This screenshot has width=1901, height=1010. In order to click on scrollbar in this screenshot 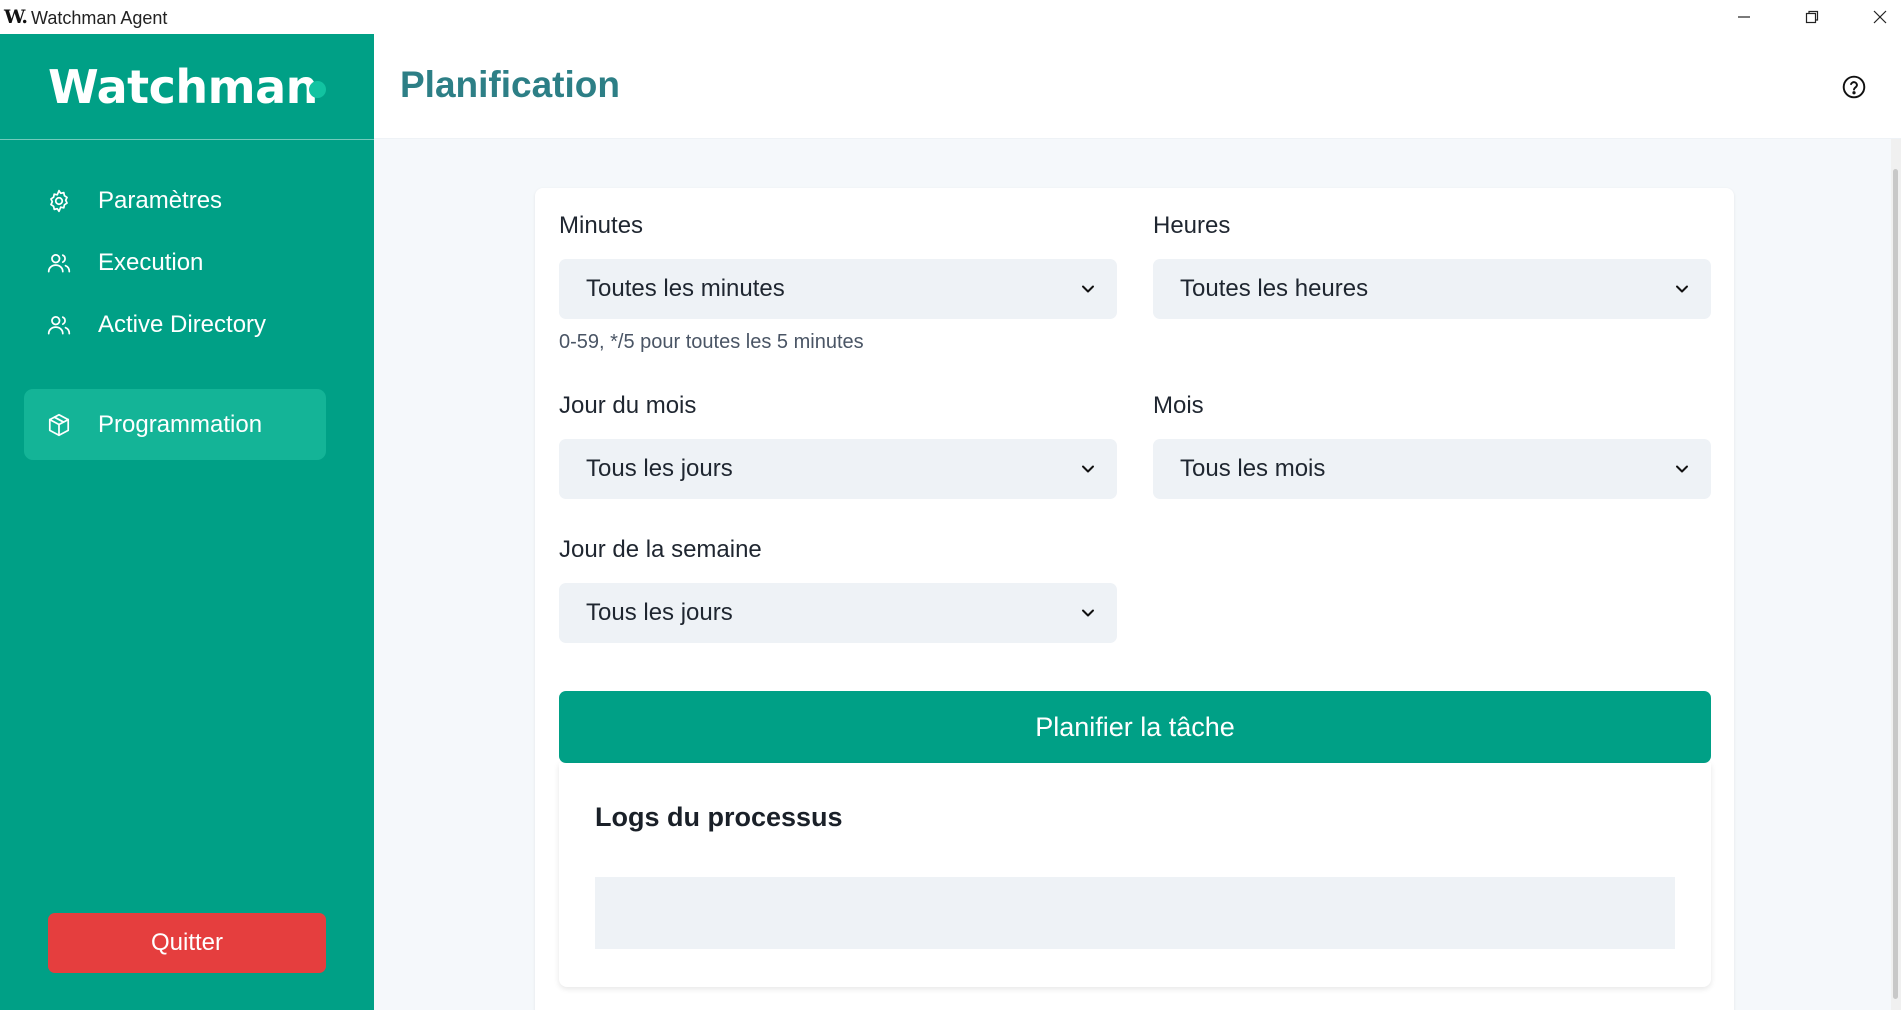, I will do `click(1896, 574)`.